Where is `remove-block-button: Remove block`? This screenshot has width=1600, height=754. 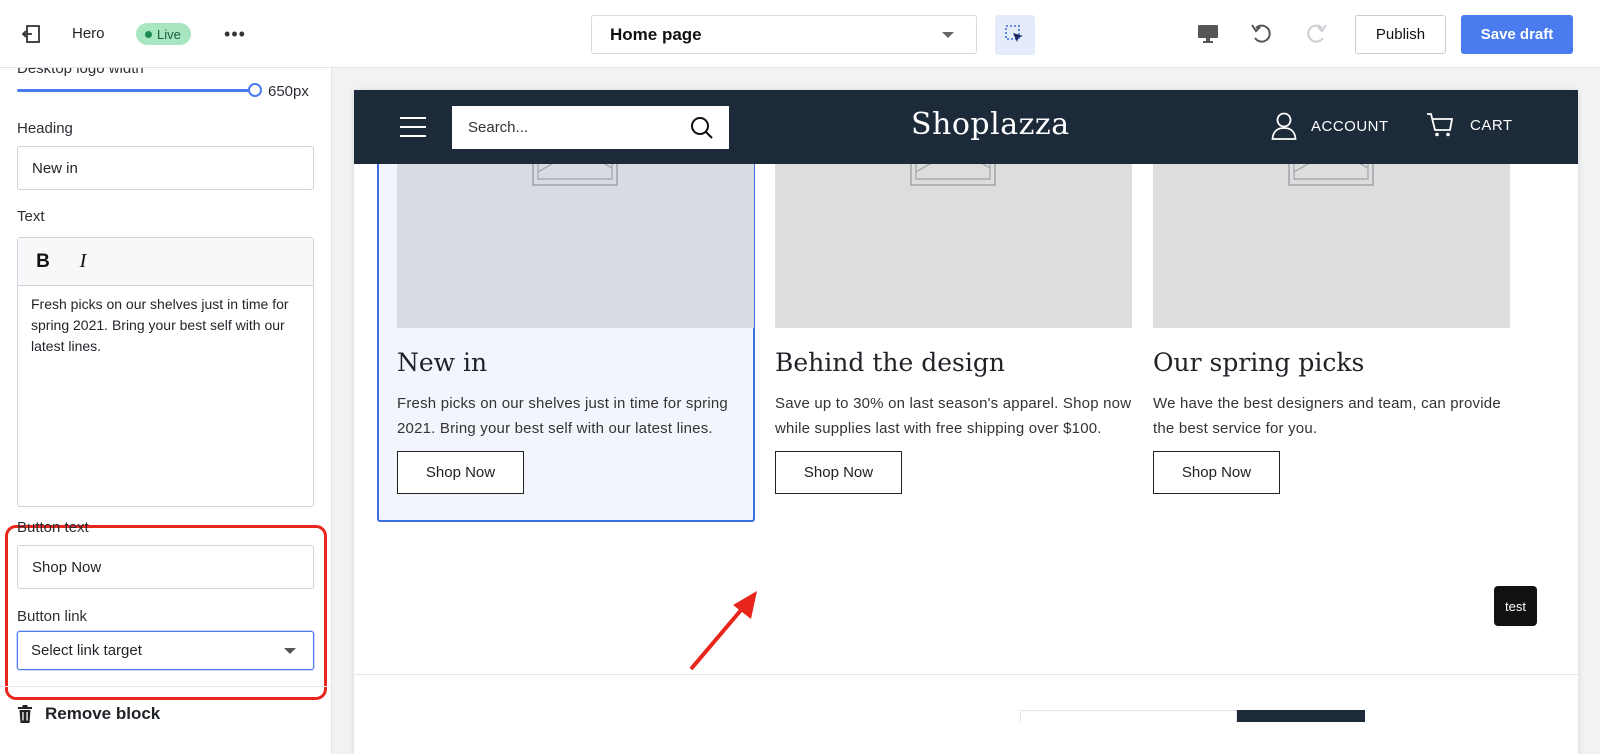 remove-block-button: Remove block is located at coordinates (88, 714).